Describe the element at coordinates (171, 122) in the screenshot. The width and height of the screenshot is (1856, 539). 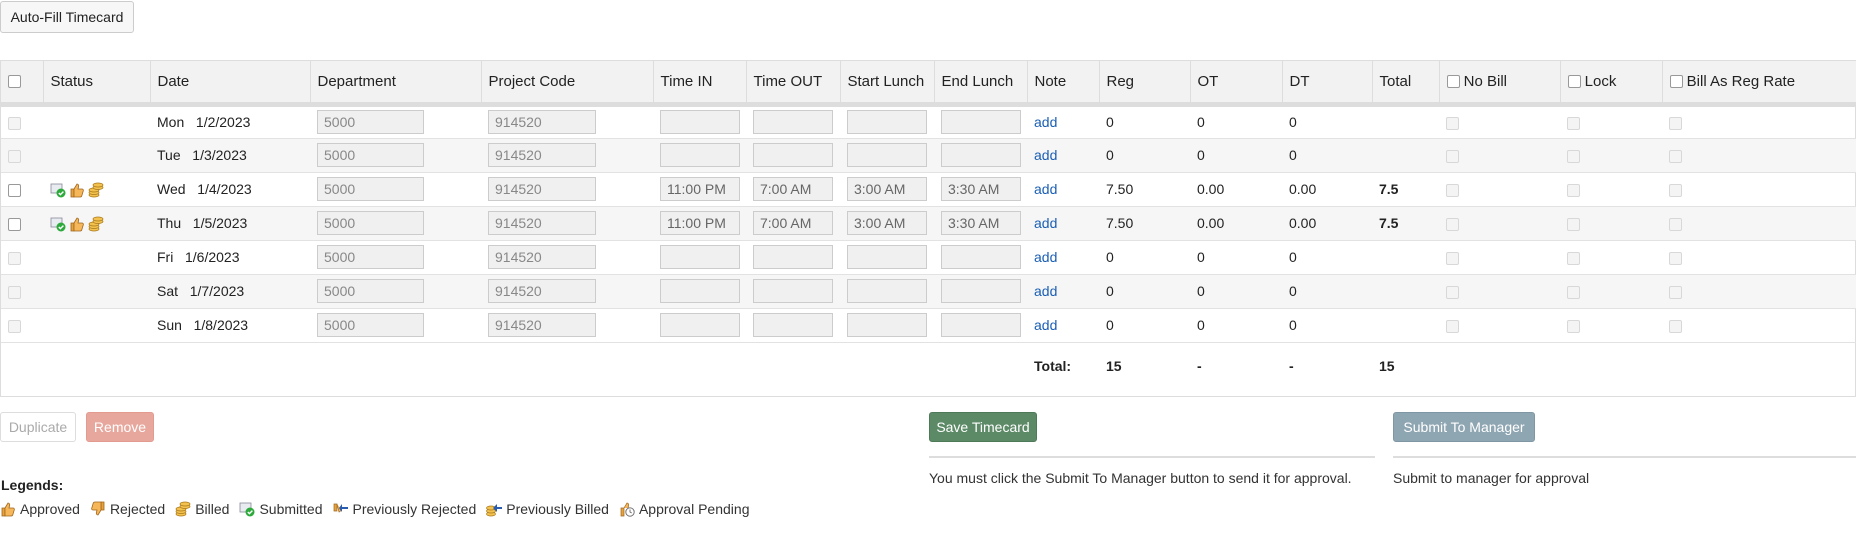
I see `day-label: Mon` at that location.